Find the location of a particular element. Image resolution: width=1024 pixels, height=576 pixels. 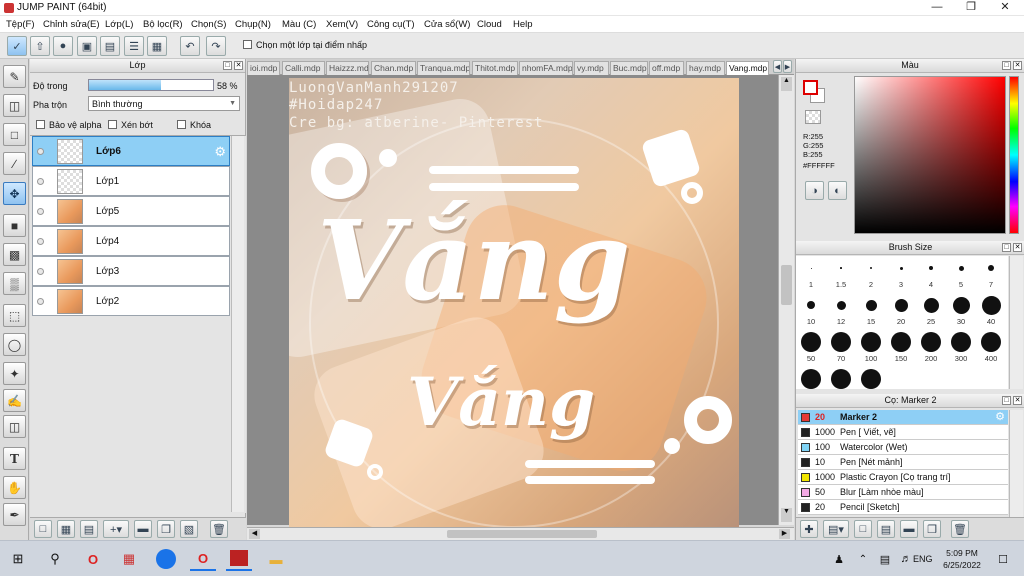

duplicate-layer-icon: ❐ is located at coordinates (166, 529).